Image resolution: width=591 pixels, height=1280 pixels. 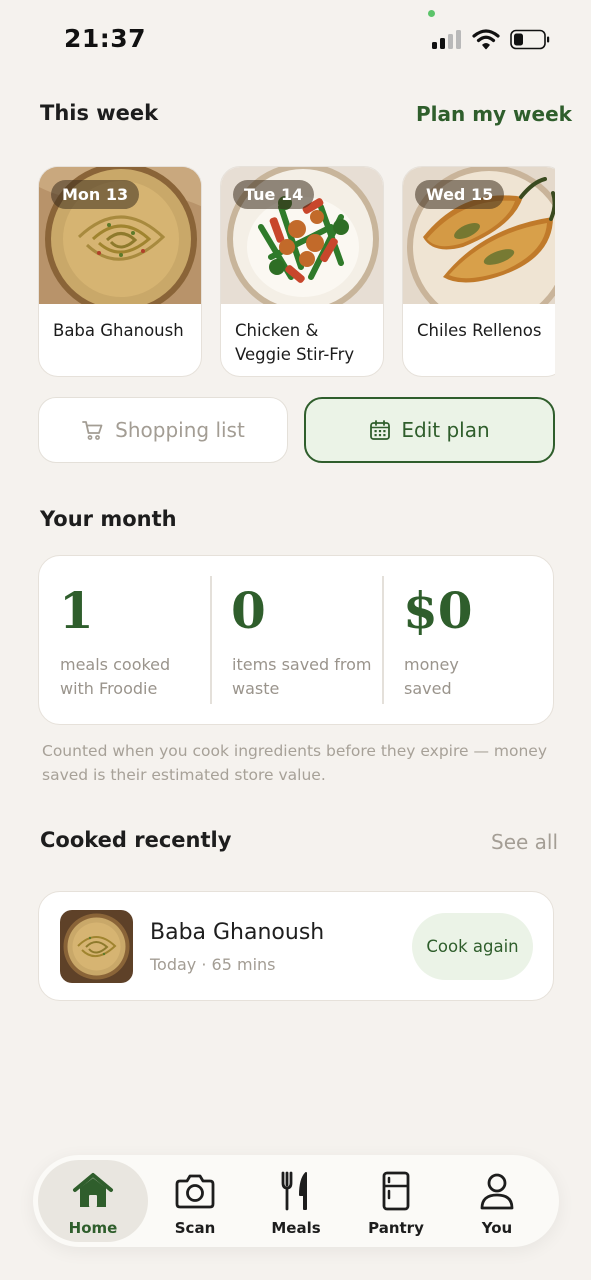 I want to click on recent-dish-name: Baba Ghanoush, so click(x=237, y=932).